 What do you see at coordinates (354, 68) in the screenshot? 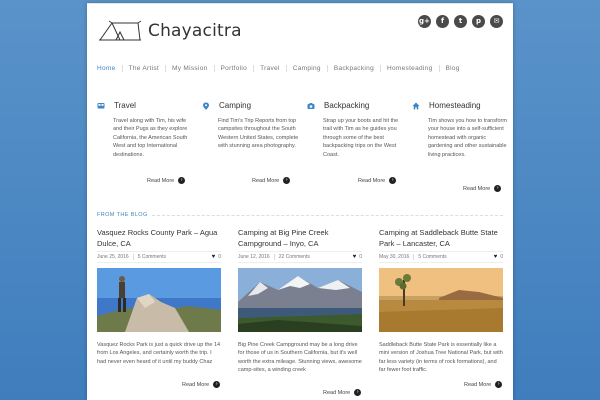
I see `nav-backpacking: Backpacking` at bounding box center [354, 68].